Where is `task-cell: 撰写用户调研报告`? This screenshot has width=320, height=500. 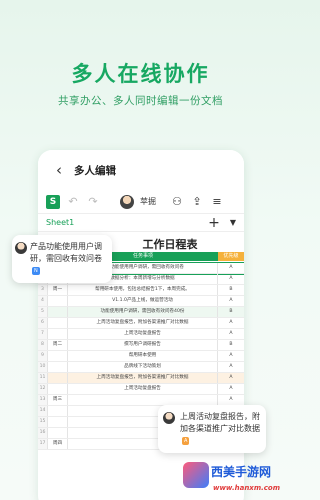 task-cell: 撰写用户调研报告 is located at coordinates (143, 345).